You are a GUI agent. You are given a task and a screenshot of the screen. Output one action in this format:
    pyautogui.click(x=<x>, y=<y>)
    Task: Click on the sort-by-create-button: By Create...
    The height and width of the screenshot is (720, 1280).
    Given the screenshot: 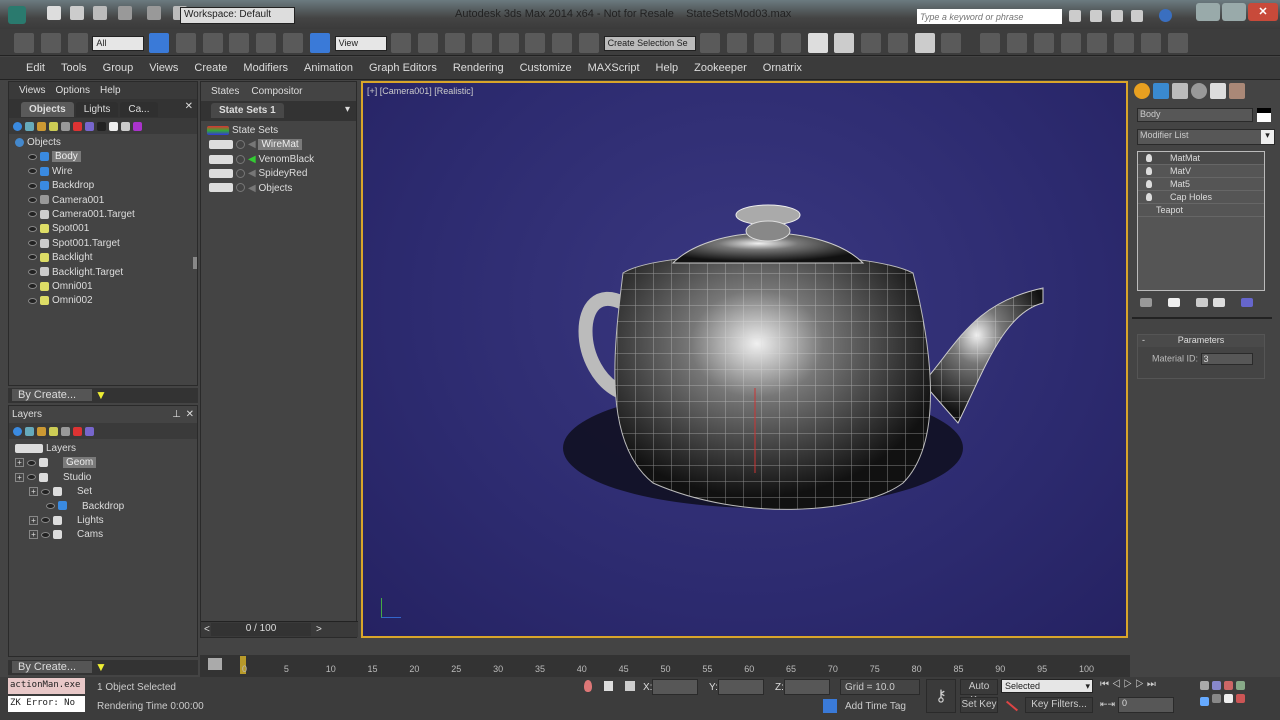 What is the action you would take?
    pyautogui.click(x=52, y=395)
    